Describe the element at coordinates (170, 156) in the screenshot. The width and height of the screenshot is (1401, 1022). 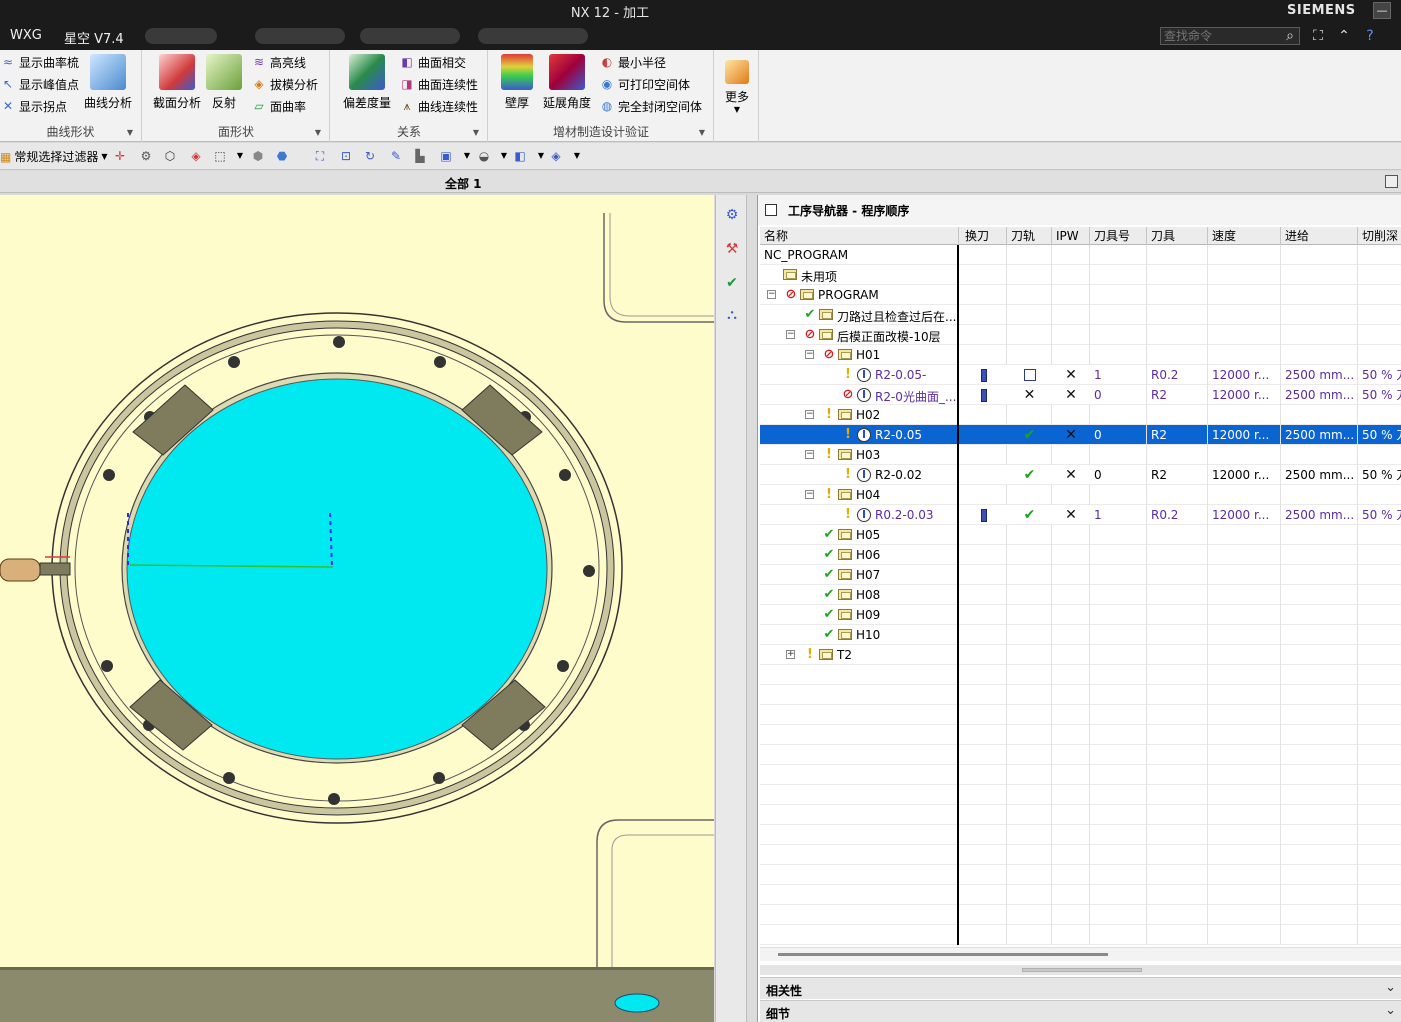
I see `select-hex-icon: ⬡` at that location.